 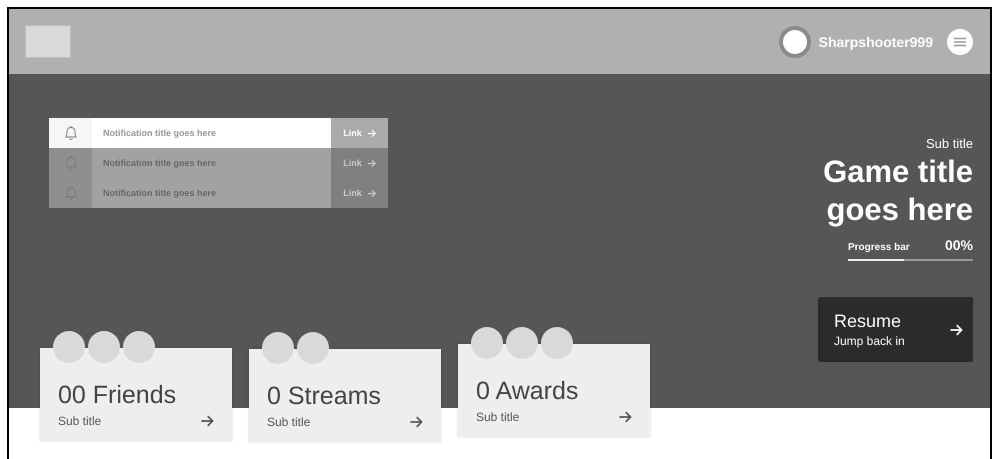 I want to click on game-title: Game title goes here, so click(x=897, y=191).